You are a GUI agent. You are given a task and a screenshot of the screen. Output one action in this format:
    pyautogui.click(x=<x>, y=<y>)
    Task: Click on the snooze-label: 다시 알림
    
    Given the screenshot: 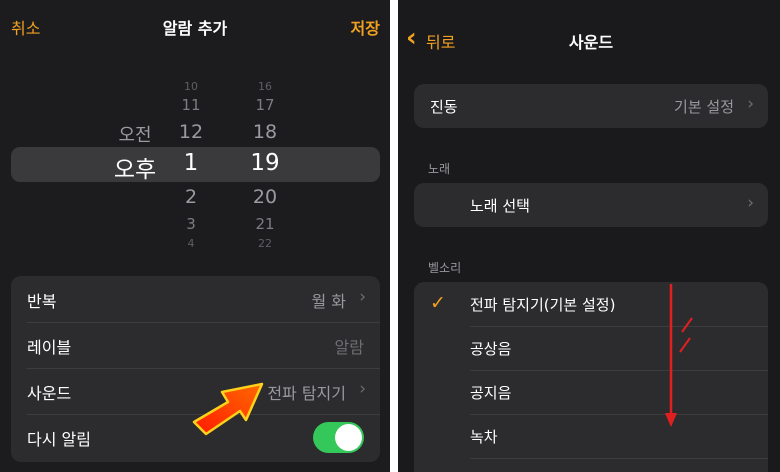 What is the action you would take?
    pyautogui.click(x=59, y=439)
    